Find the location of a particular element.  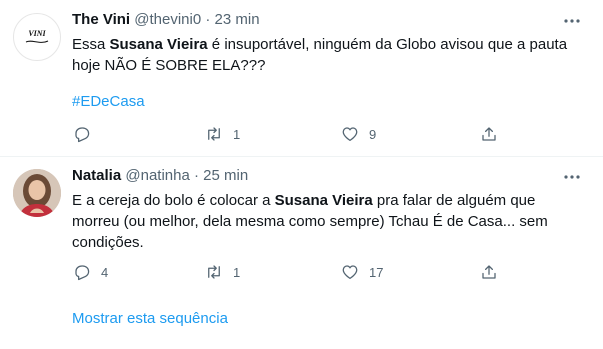

user-photo-icon is located at coordinates (37, 193).